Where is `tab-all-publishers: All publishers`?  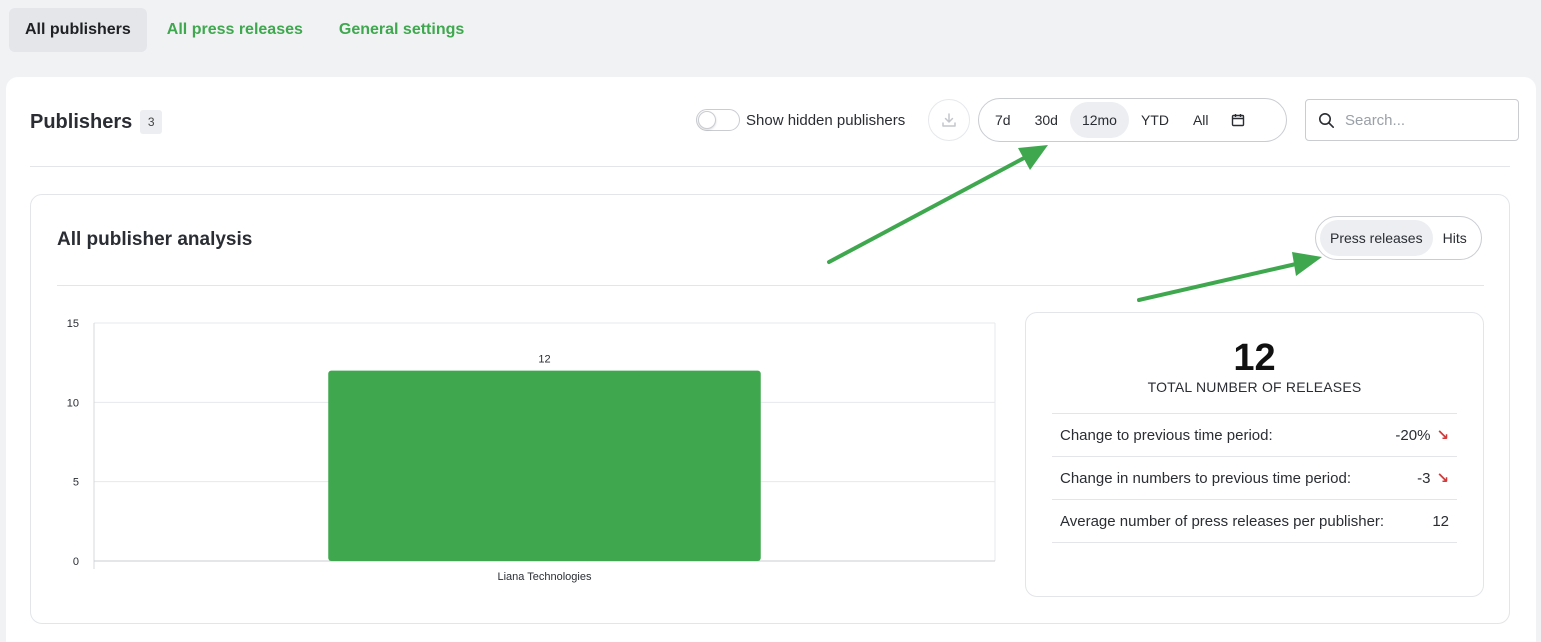
tab-all-publishers: All publishers is located at coordinates (78, 30).